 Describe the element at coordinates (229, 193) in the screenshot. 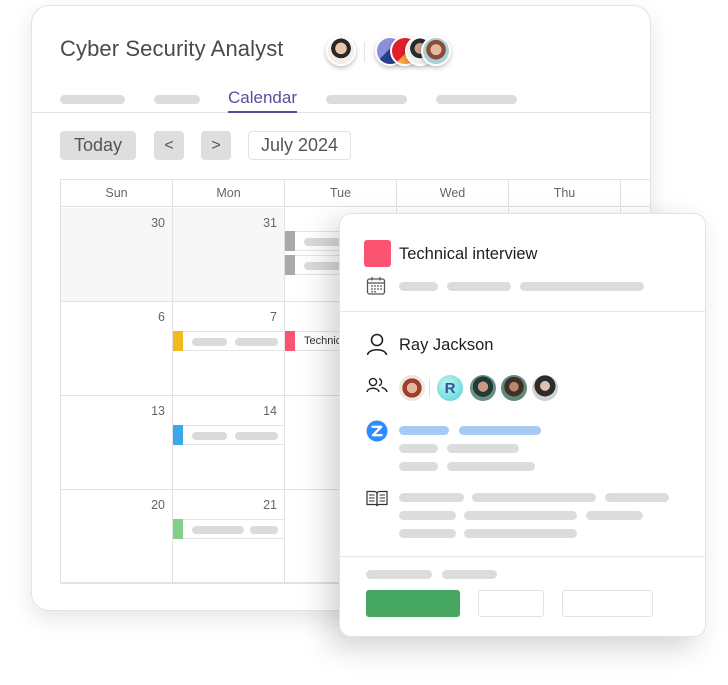

I see `weekday-header: Mon` at that location.